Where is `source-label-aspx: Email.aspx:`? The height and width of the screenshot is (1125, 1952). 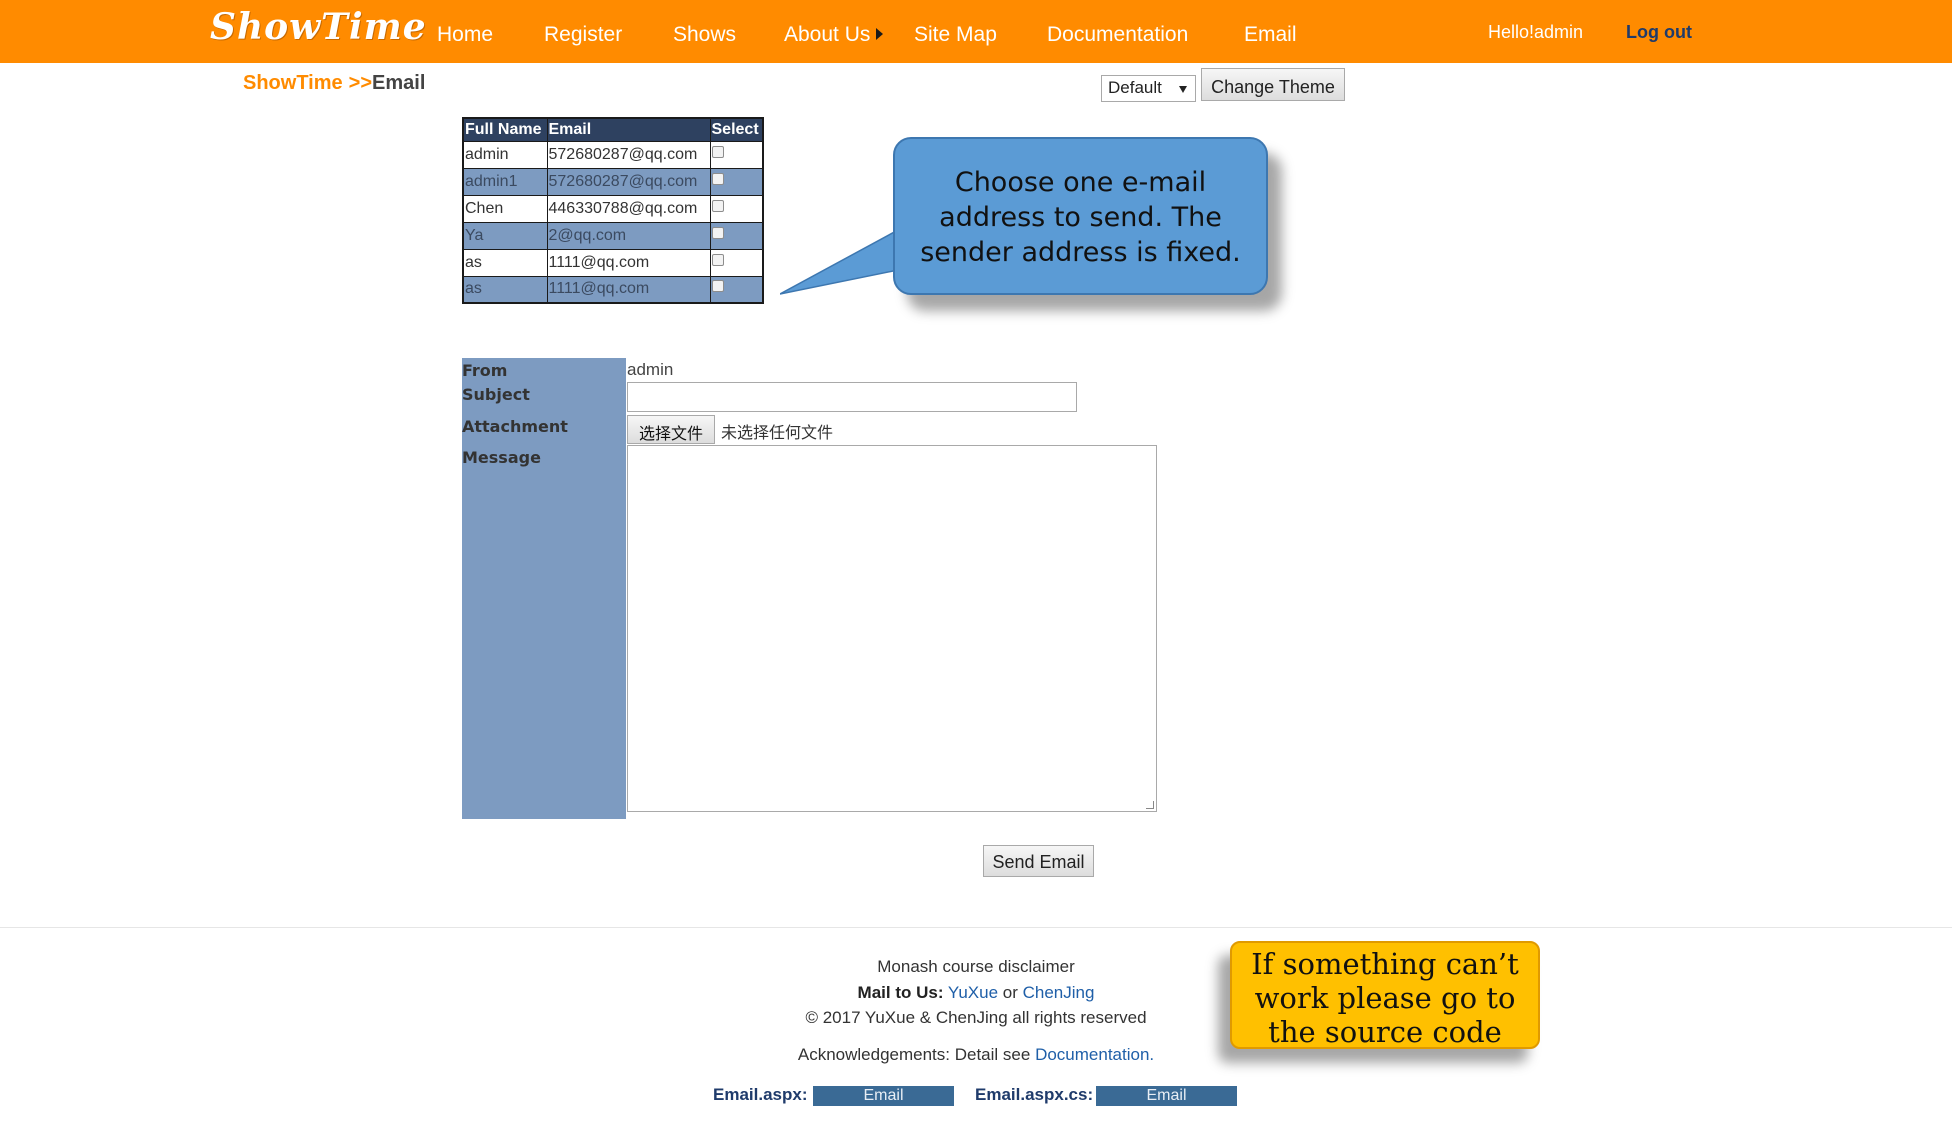
source-label-aspx: Email.aspx: is located at coordinates (760, 1094).